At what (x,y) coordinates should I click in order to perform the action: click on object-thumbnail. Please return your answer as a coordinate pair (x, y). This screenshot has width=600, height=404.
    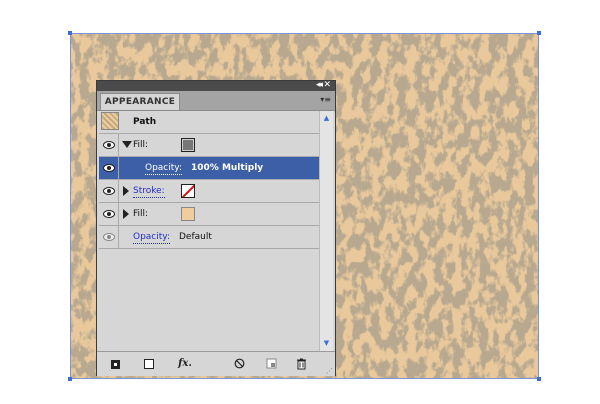
    Looking at the image, I should click on (110, 121).